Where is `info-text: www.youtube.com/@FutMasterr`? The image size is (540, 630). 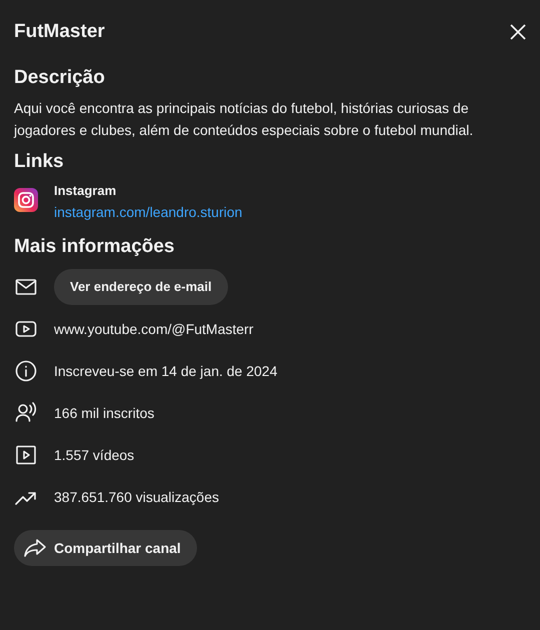 info-text: www.youtube.com/@FutMasterr is located at coordinates (154, 329).